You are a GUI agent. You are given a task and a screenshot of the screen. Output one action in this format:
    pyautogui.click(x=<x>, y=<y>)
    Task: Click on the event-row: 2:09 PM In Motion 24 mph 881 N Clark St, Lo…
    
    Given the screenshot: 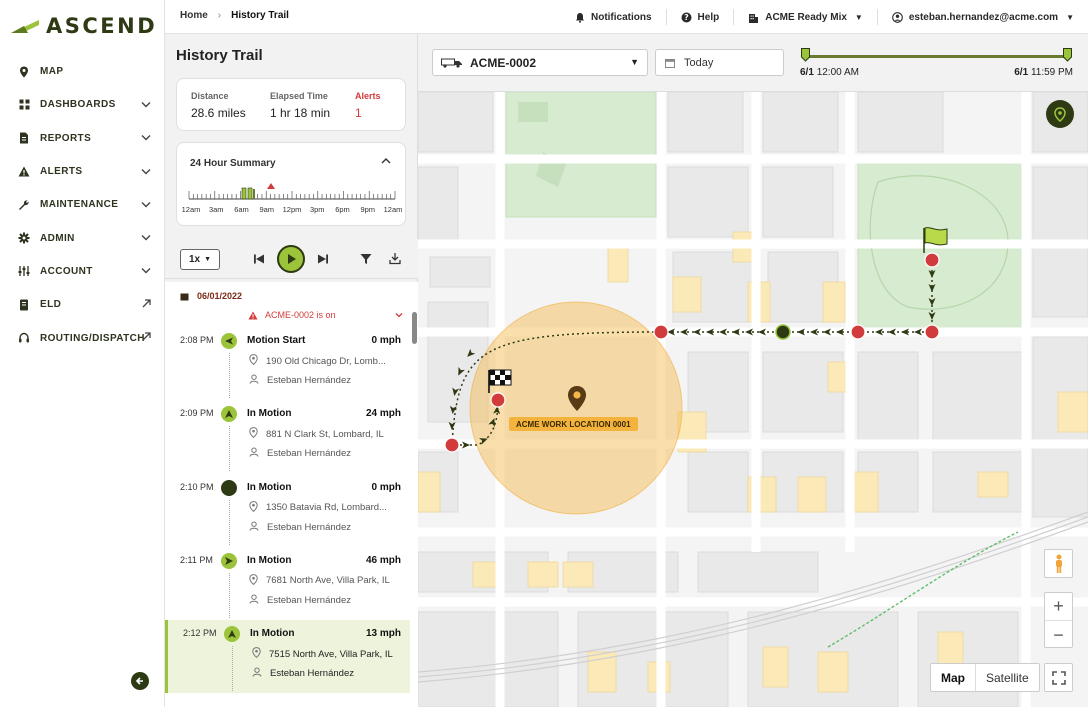 What is the action you would take?
    pyautogui.click(x=287, y=436)
    